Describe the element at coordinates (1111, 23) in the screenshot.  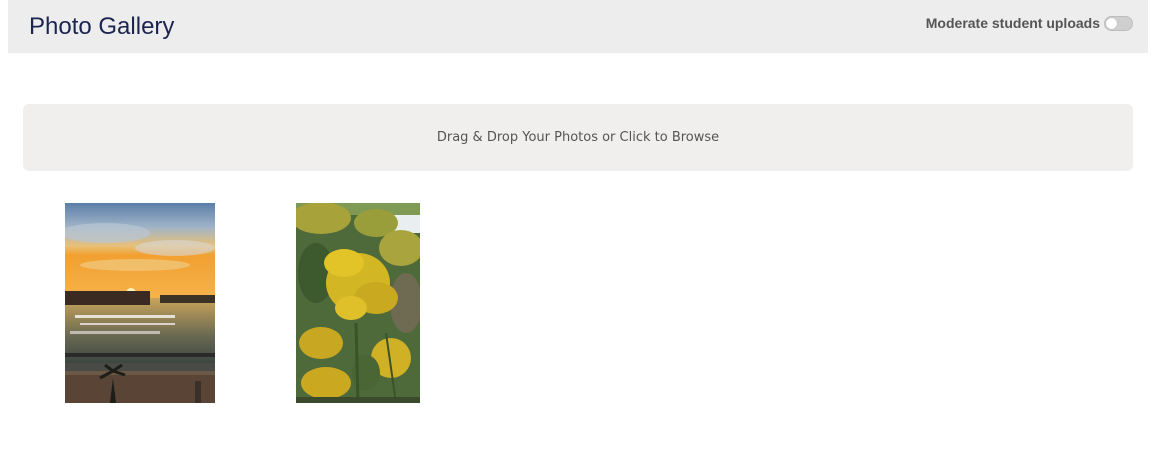
I see `toggle-knob` at that location.